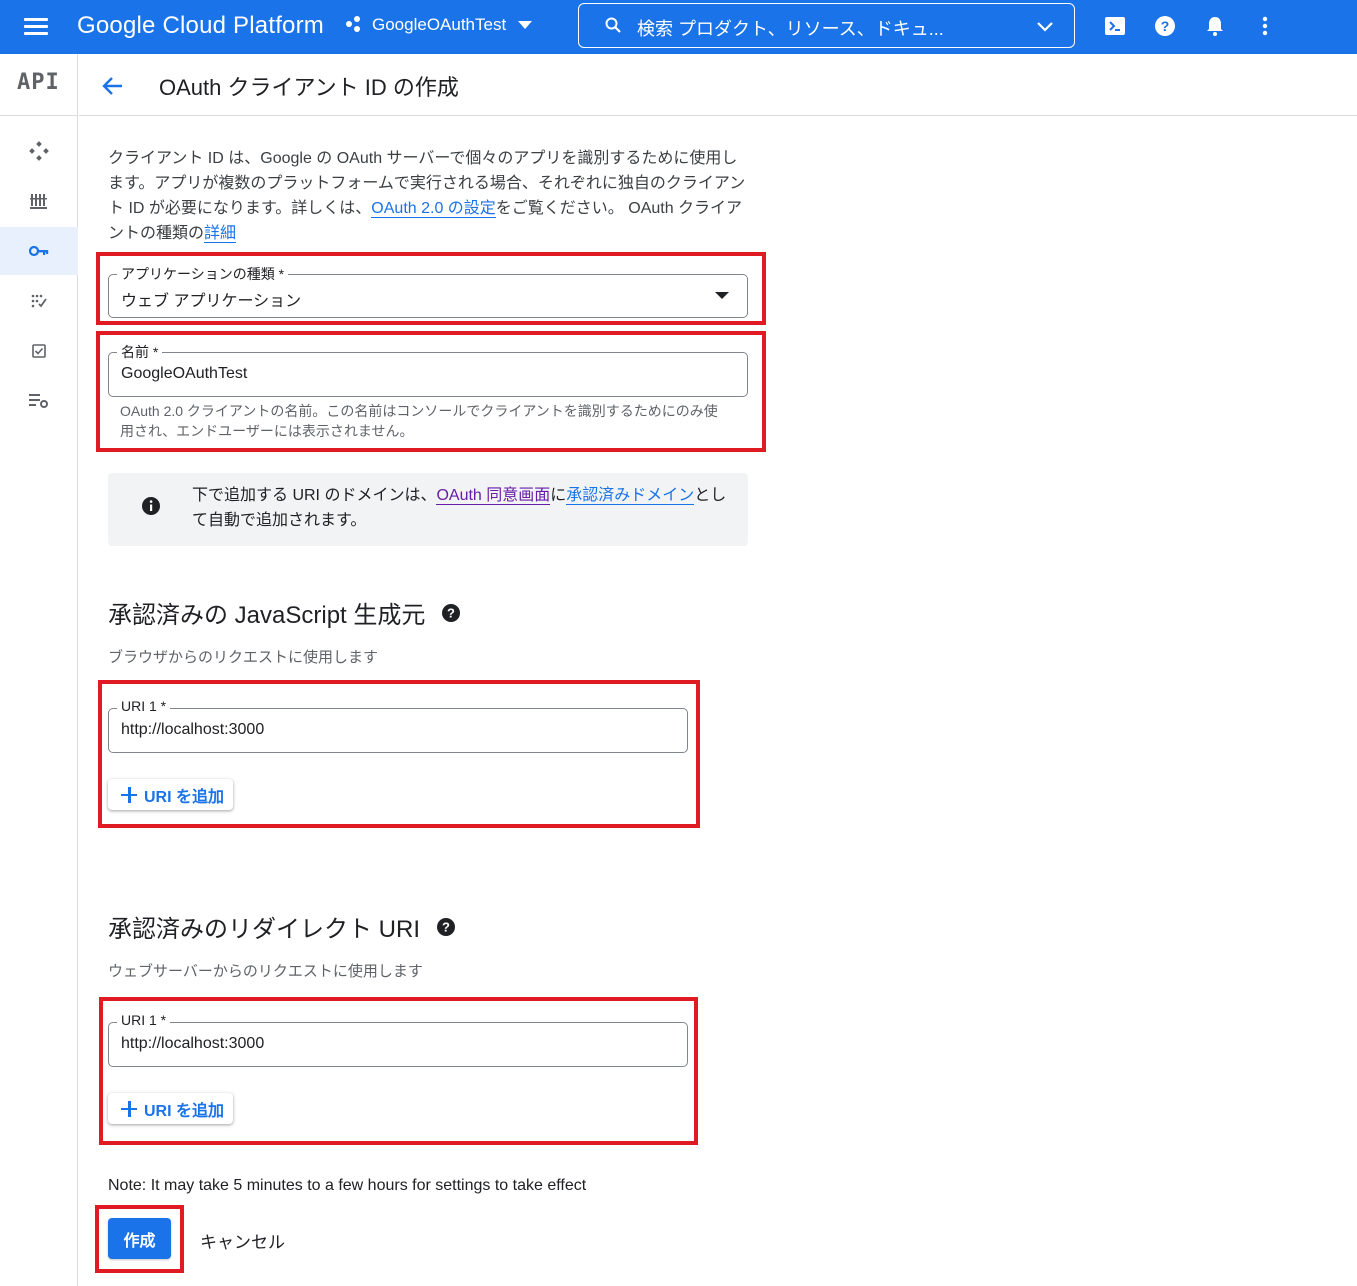  I want to click on project-name: GoogleOAuthTest, so click(439, 24).